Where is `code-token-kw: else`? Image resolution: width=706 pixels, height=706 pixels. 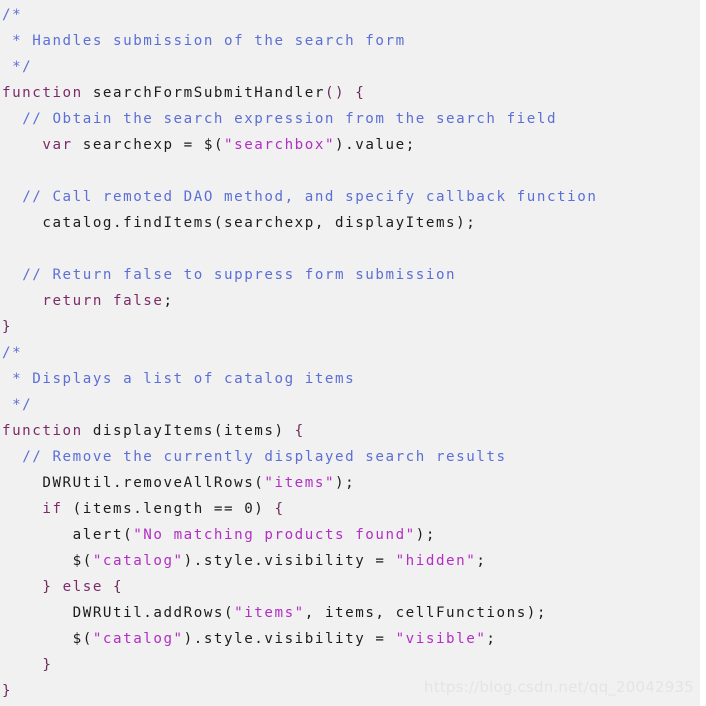
code-token-kw: else is located at coordinates (82, 587).